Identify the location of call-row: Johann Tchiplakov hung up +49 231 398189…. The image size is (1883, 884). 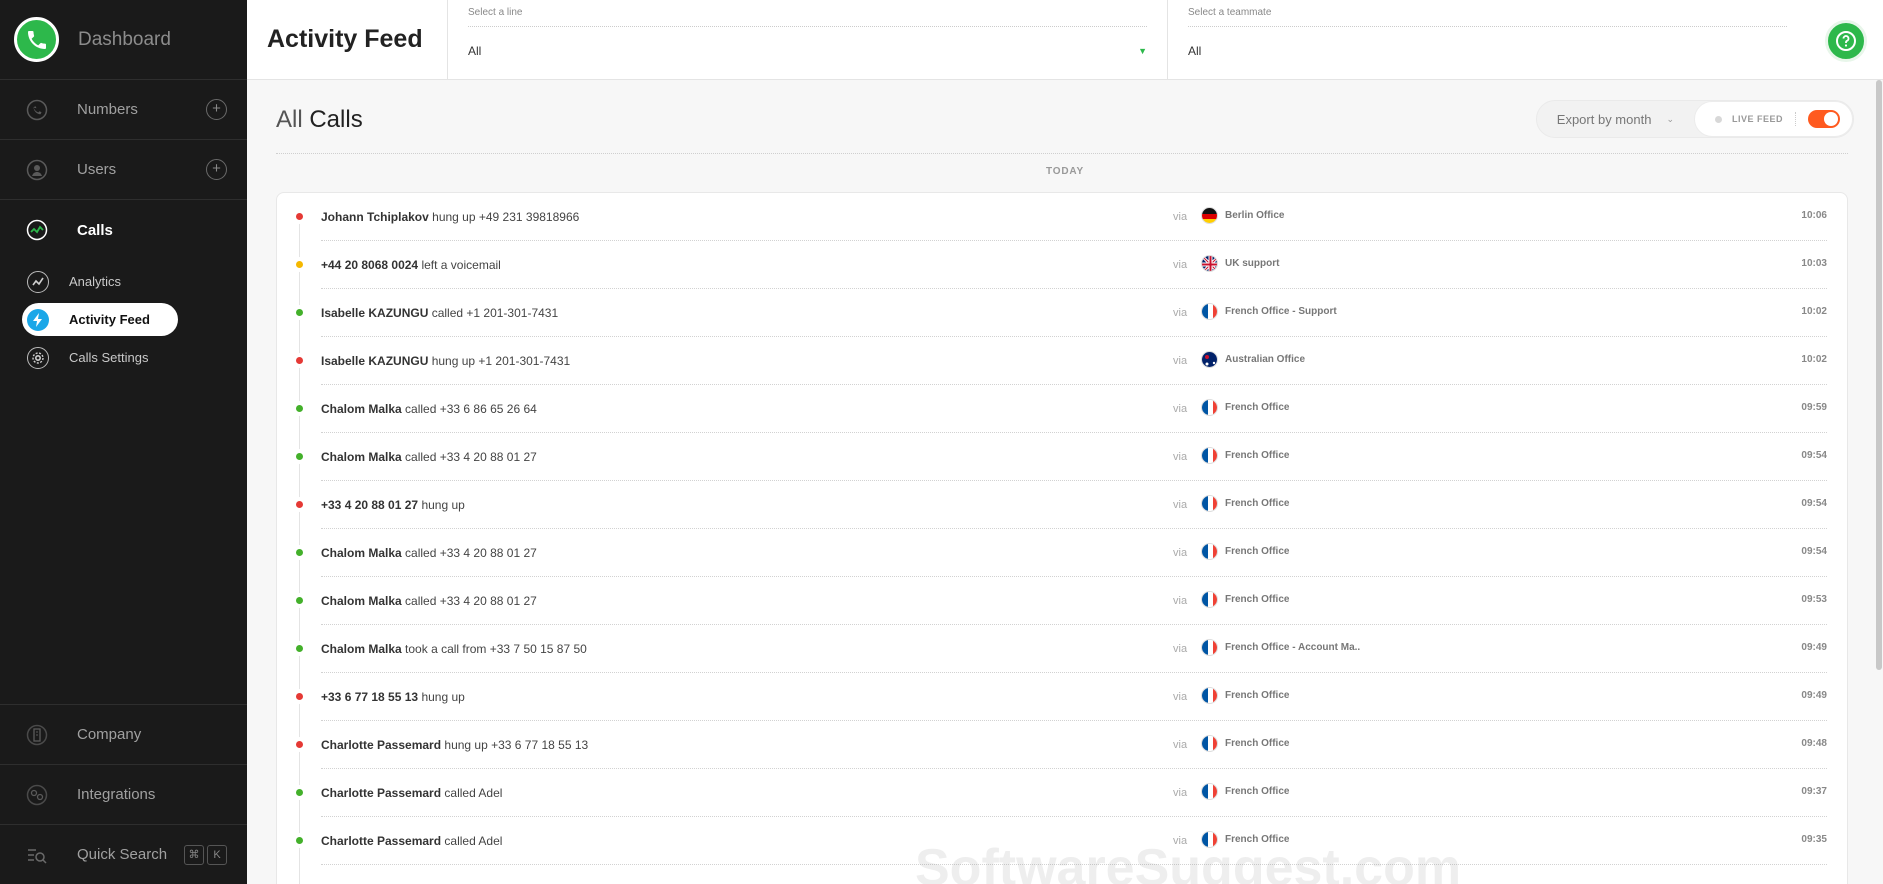
(1062, 217).